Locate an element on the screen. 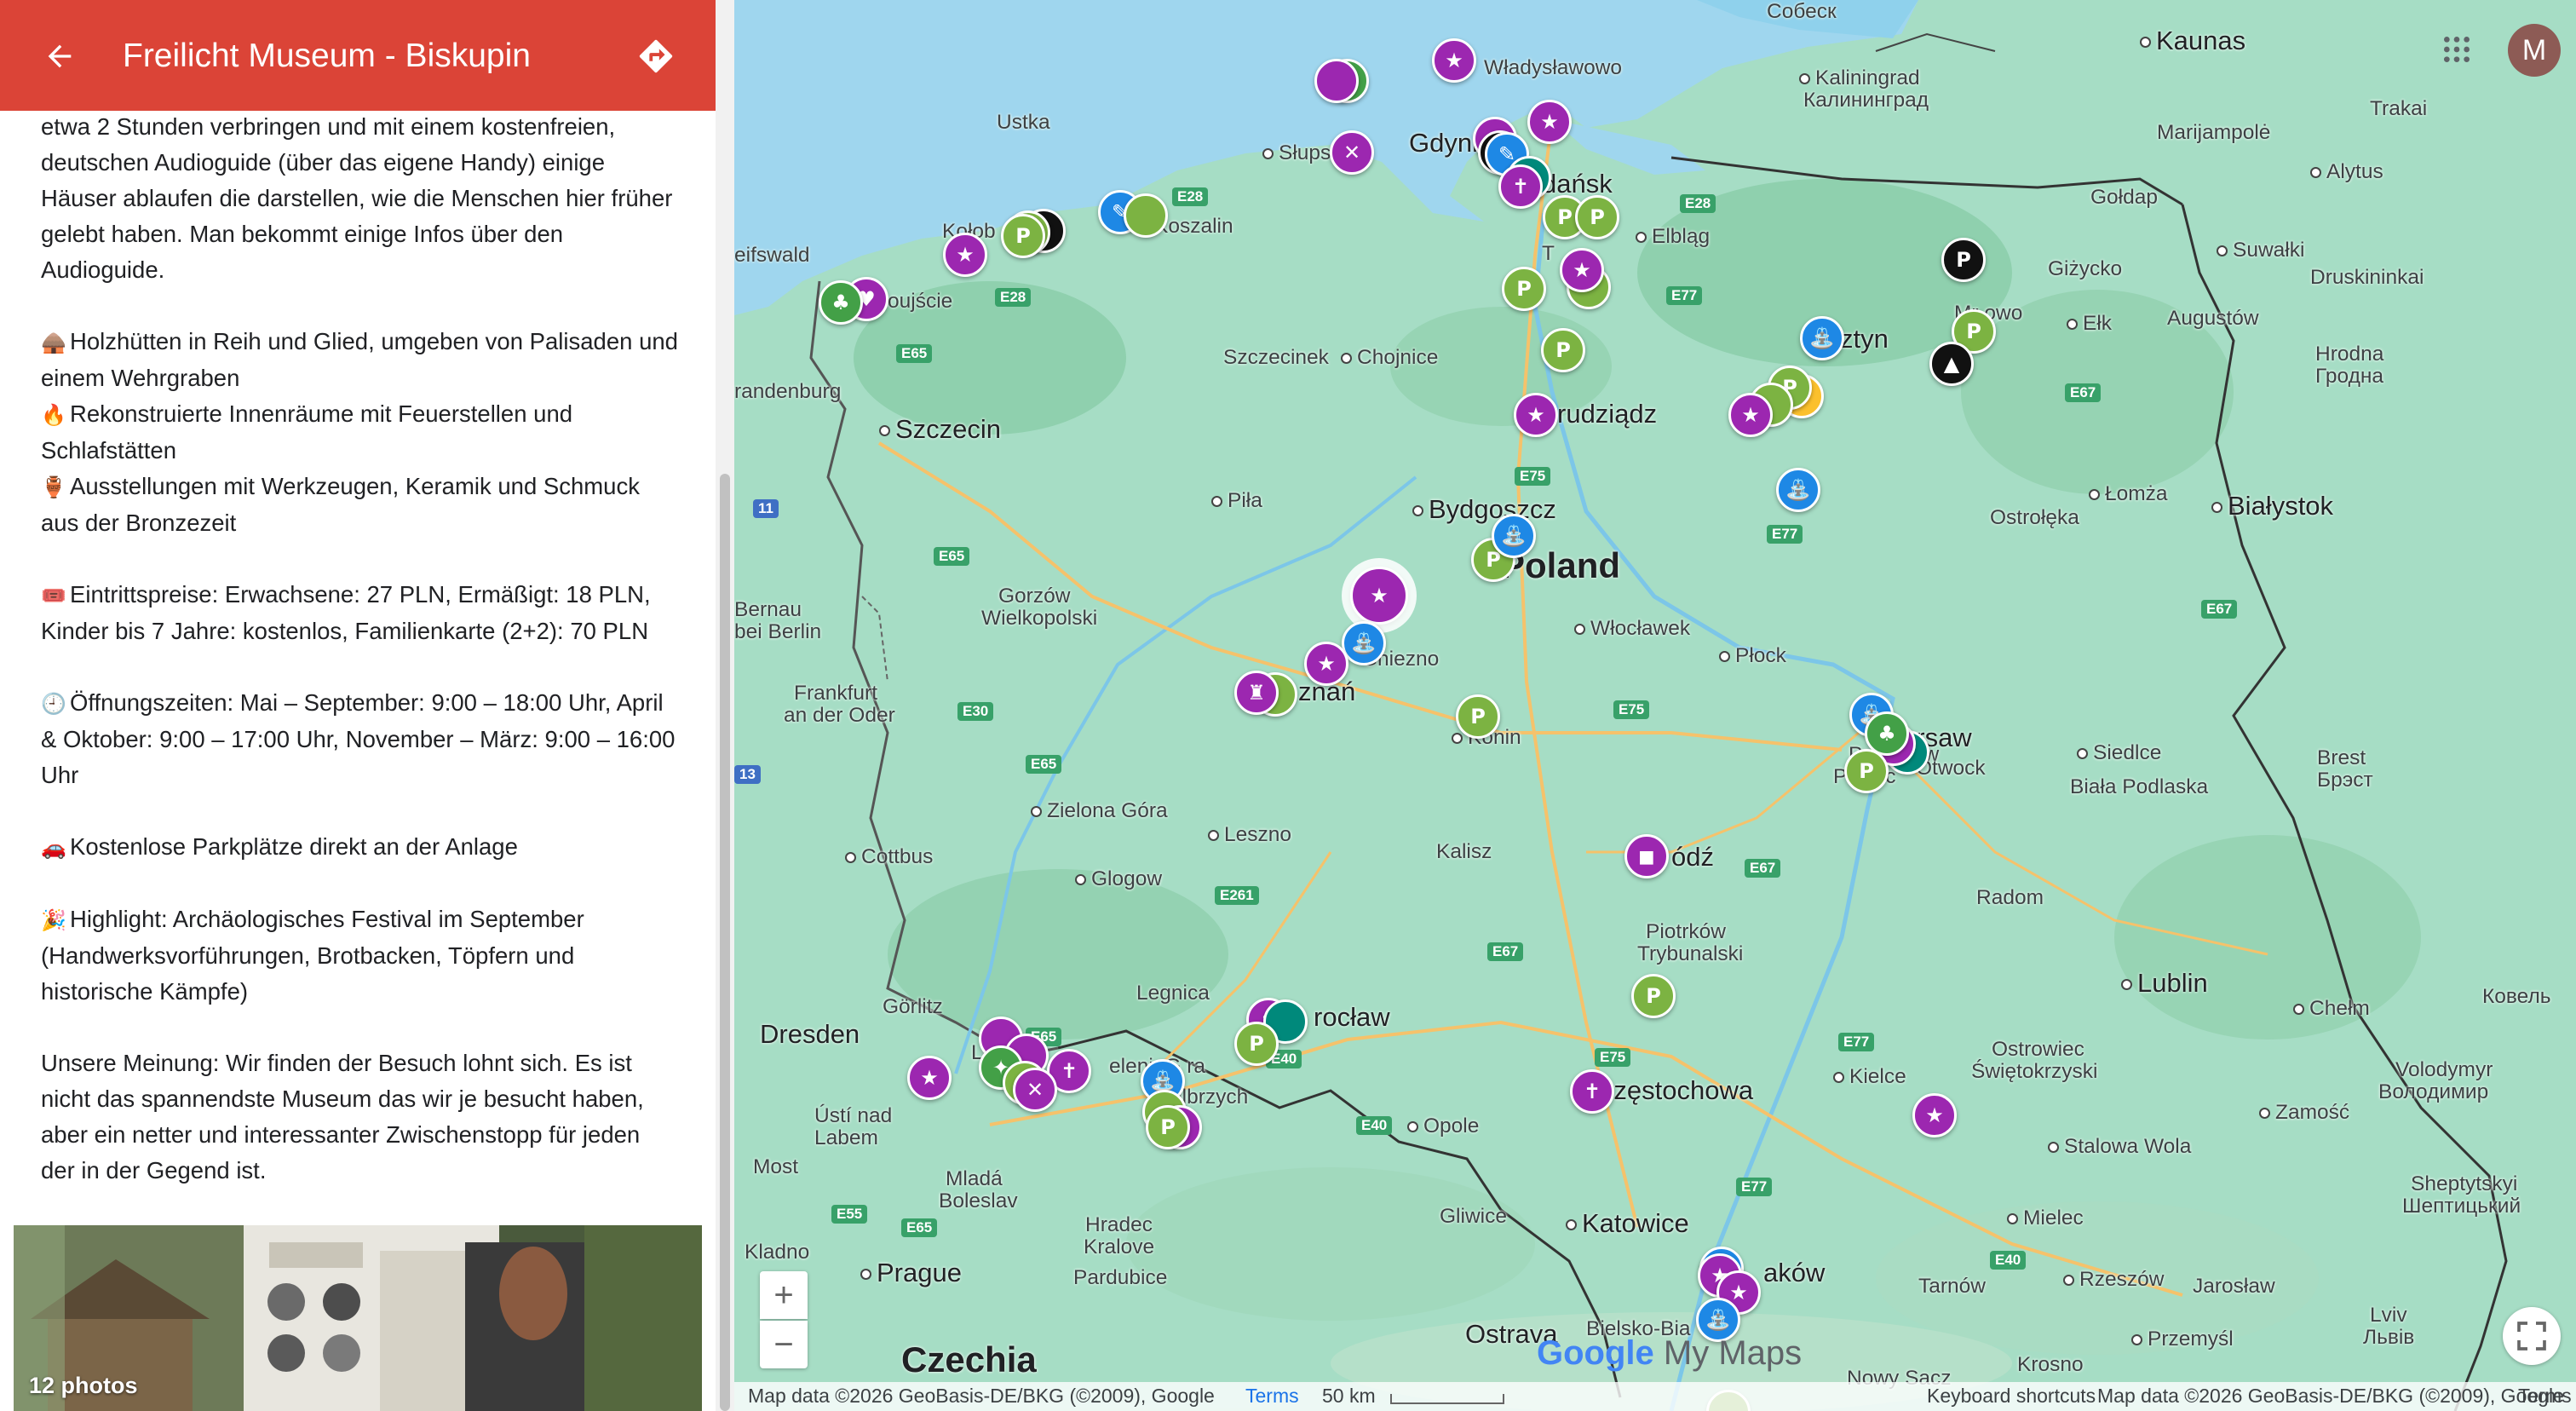  map-label: rudziądz is located at coordinates (1608, 414).